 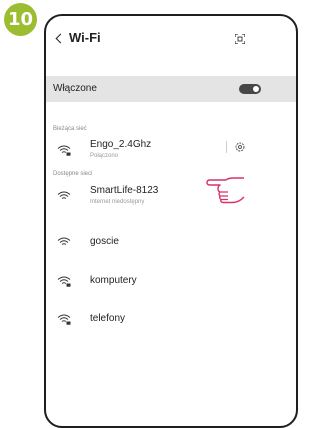 I want to click on current-network-row: Engo_2.4Ghz Połączono, so click(x=171, y=153).